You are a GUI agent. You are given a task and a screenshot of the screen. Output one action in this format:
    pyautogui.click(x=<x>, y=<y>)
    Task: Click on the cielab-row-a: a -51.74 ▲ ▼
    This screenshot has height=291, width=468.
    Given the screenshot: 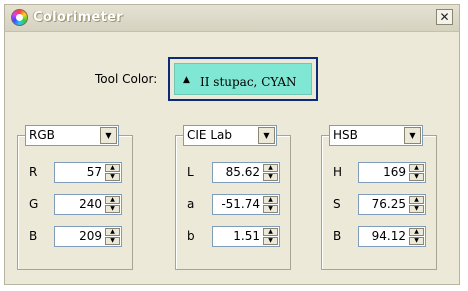 What is the action you would take?
    pyautogui.click(x=234, y=205)
    